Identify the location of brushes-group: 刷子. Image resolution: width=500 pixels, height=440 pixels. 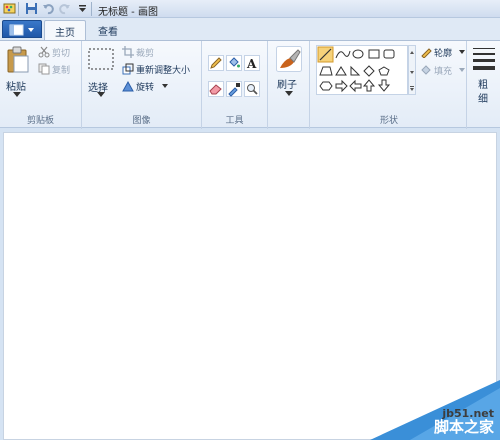
(289, 85).